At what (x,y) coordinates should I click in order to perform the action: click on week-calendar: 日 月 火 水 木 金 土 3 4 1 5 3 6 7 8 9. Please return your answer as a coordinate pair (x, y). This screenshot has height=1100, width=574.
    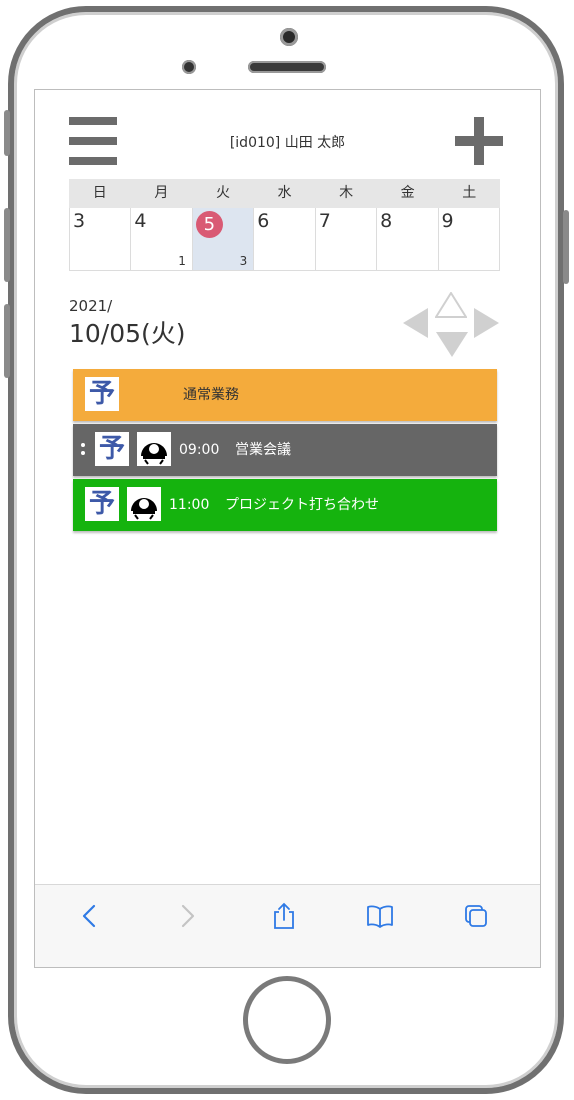
    Looking at the image, I should click on (284, 225).